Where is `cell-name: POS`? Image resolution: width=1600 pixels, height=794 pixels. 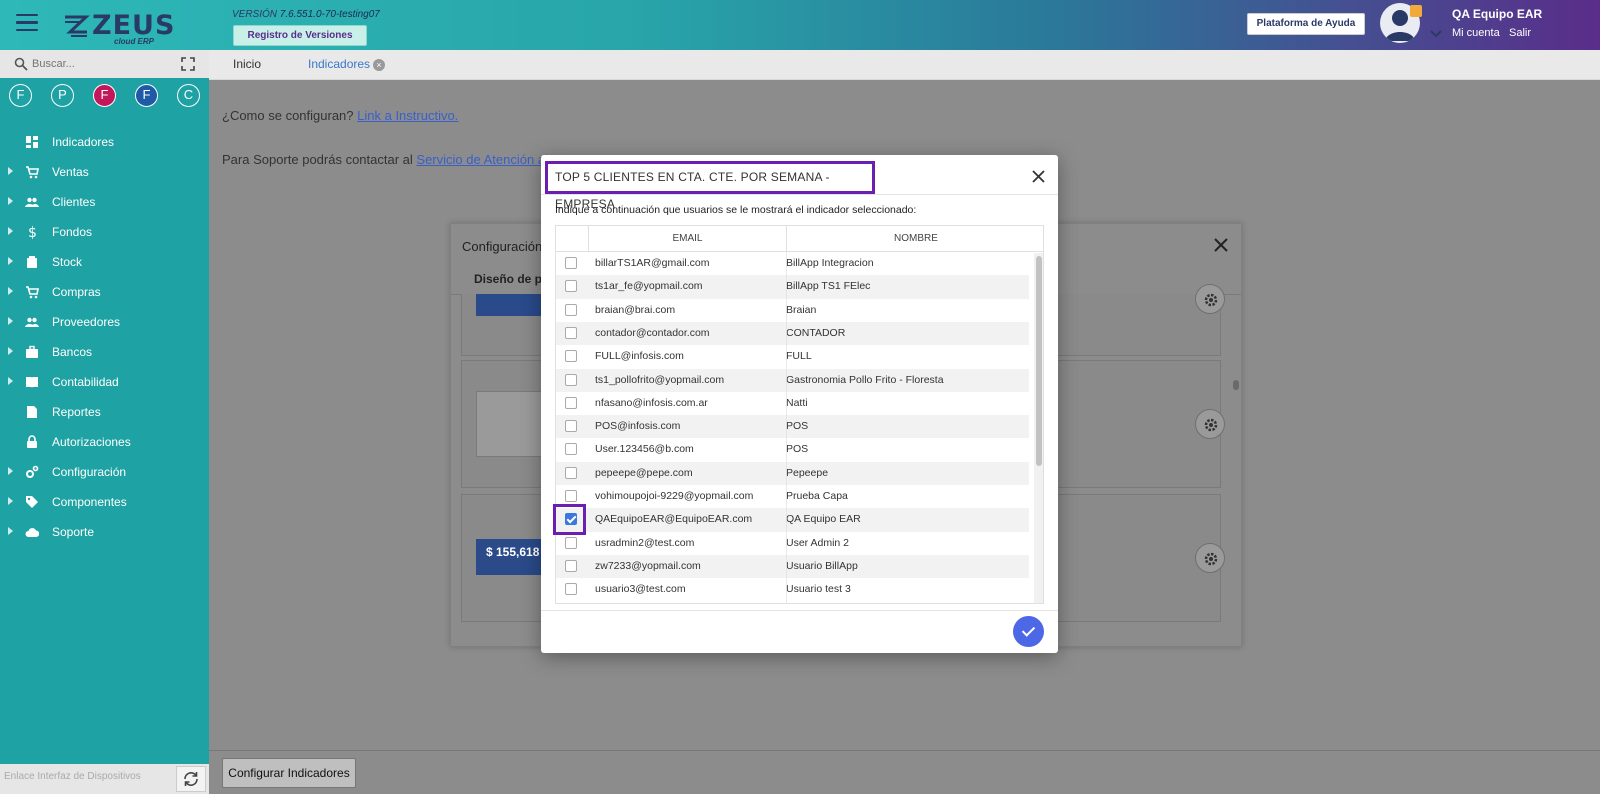
cell-name: POS is located at coordinates (797, 449).